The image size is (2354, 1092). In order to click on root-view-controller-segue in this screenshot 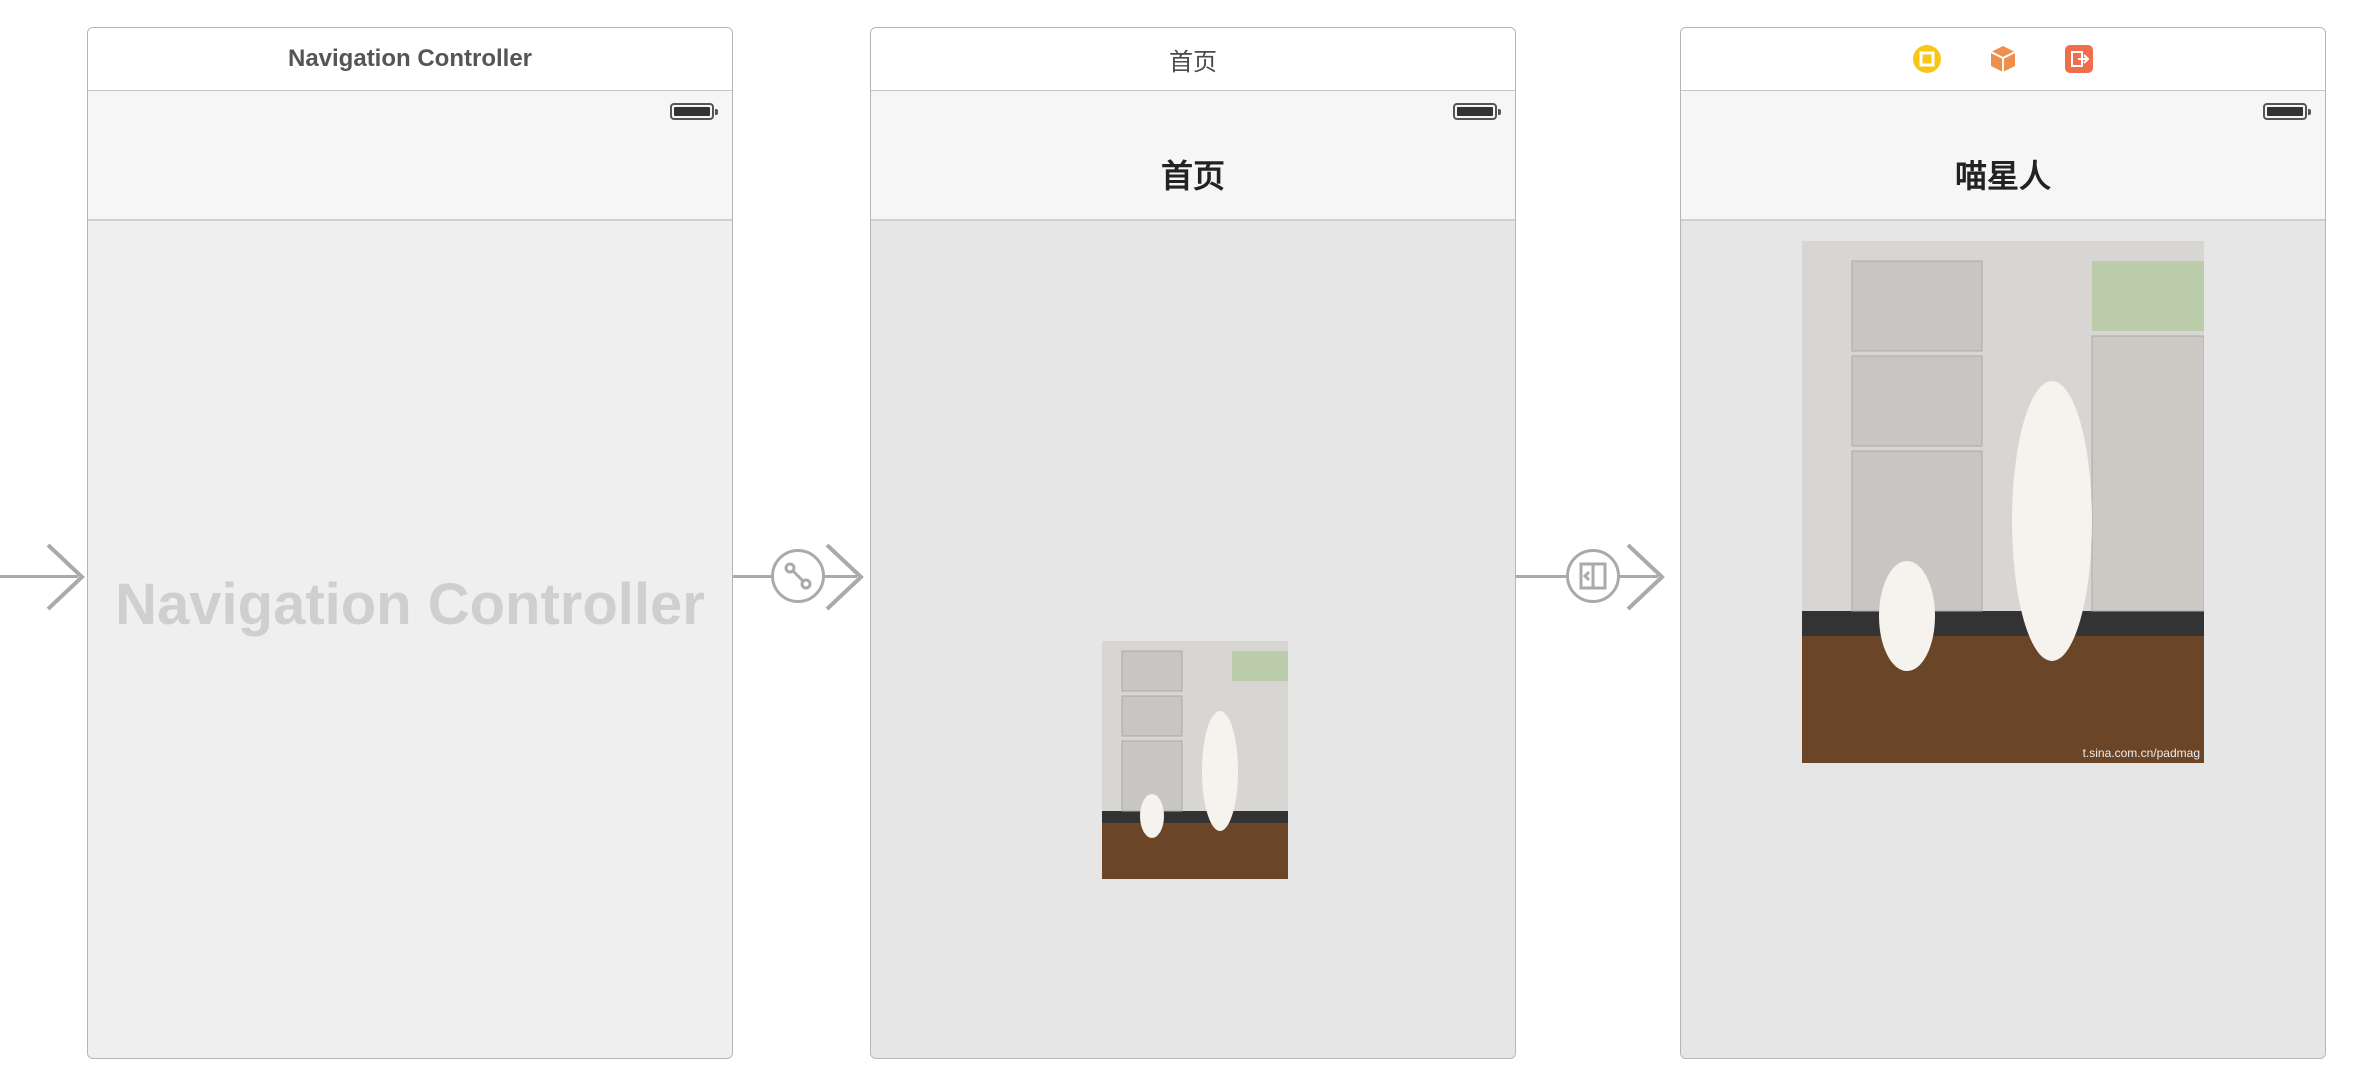, I will do `click(800, 577)`.